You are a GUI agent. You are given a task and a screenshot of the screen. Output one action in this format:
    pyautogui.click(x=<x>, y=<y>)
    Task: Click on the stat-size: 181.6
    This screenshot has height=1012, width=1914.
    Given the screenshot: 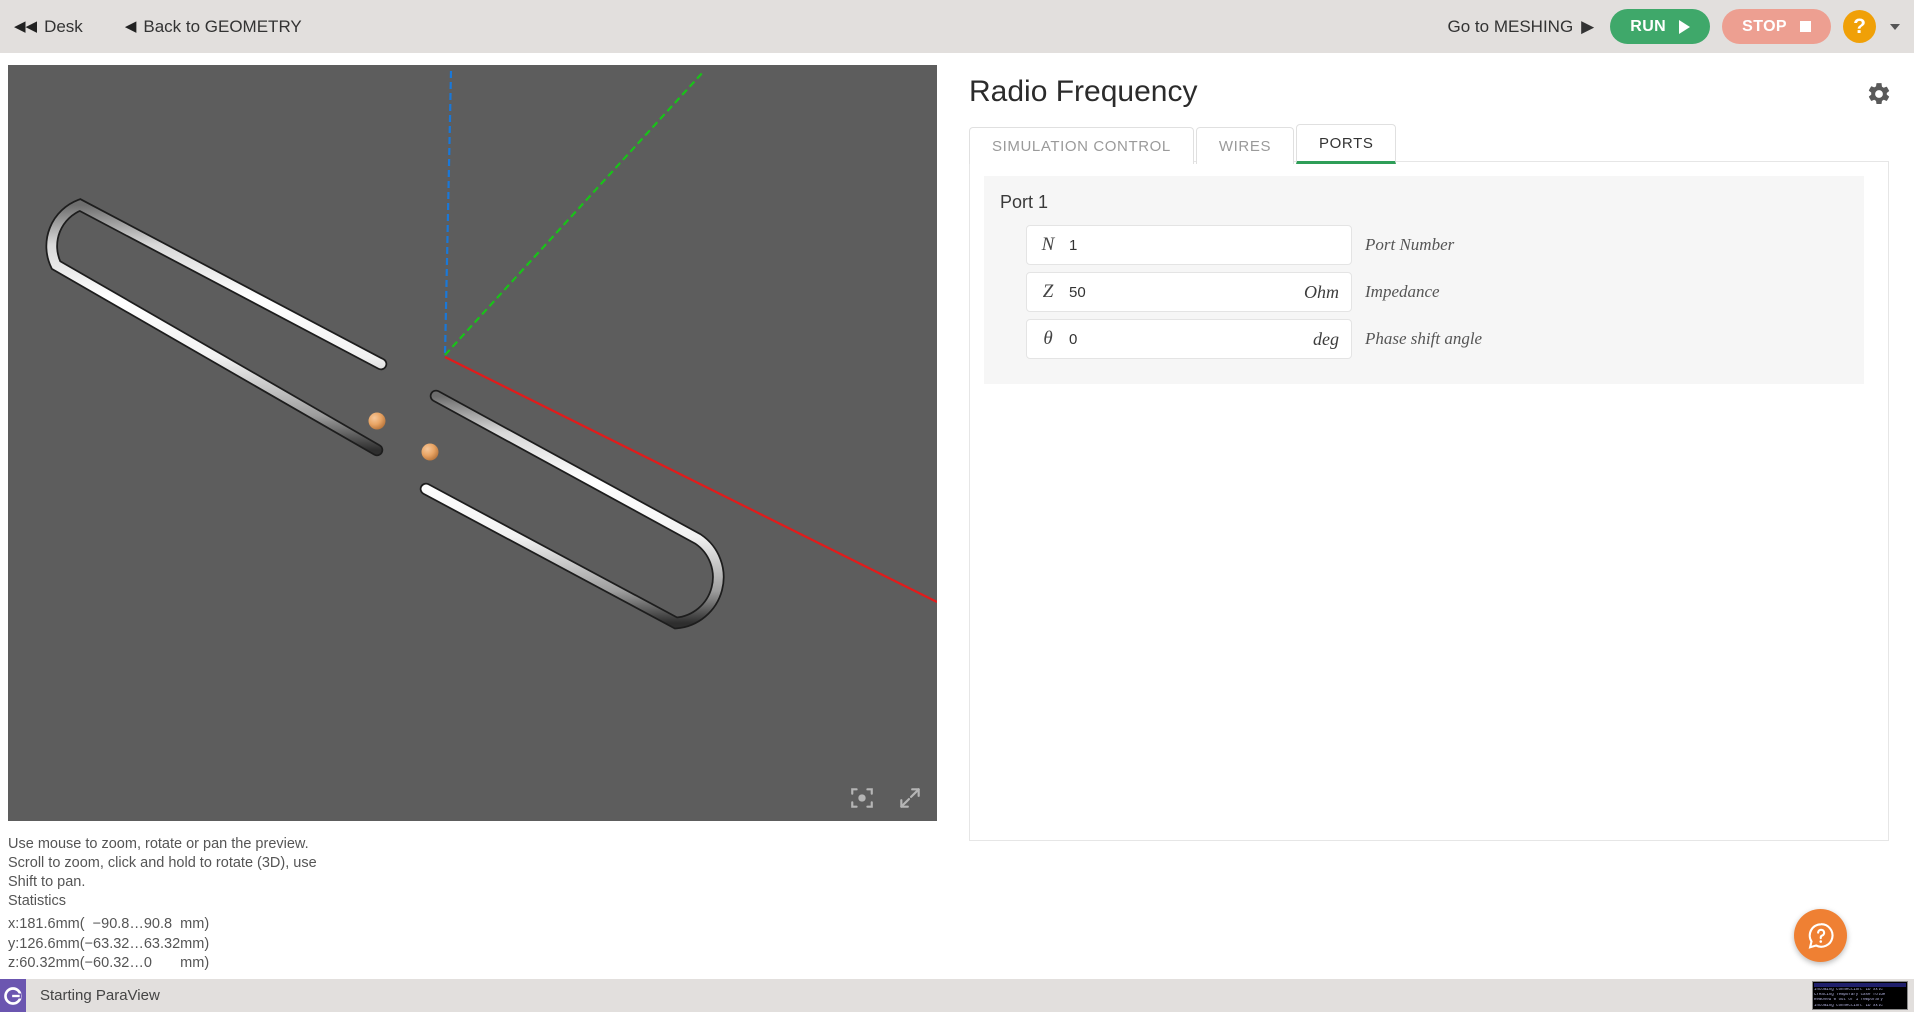 What is the action you would take?
    pyautogui.click(x=37, y=924)
    